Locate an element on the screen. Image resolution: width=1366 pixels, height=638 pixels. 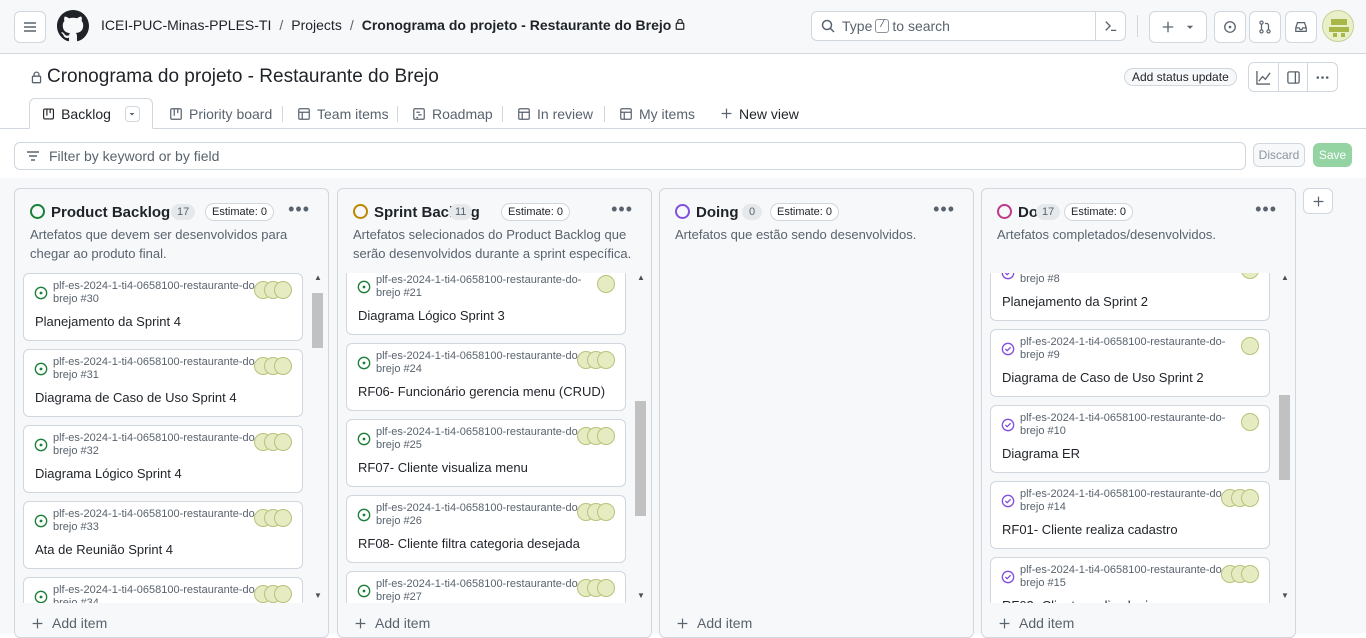
search-input: Type / to search is located at coordinates (968, 26).